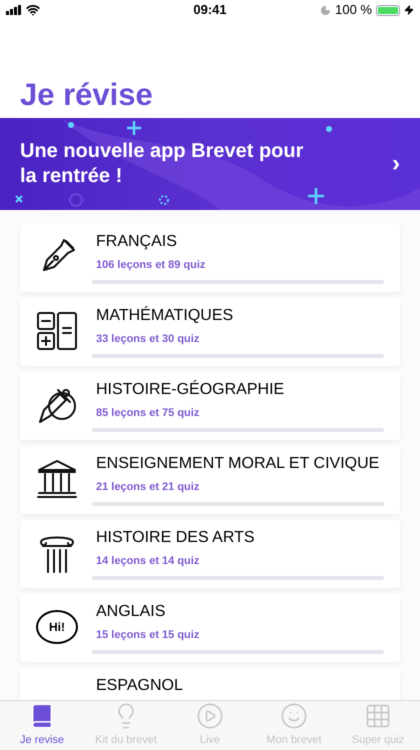 Image resolution: width=420 pixels, height=750 pixels. I want to click on page-title: Je révise, so click(86, 94).